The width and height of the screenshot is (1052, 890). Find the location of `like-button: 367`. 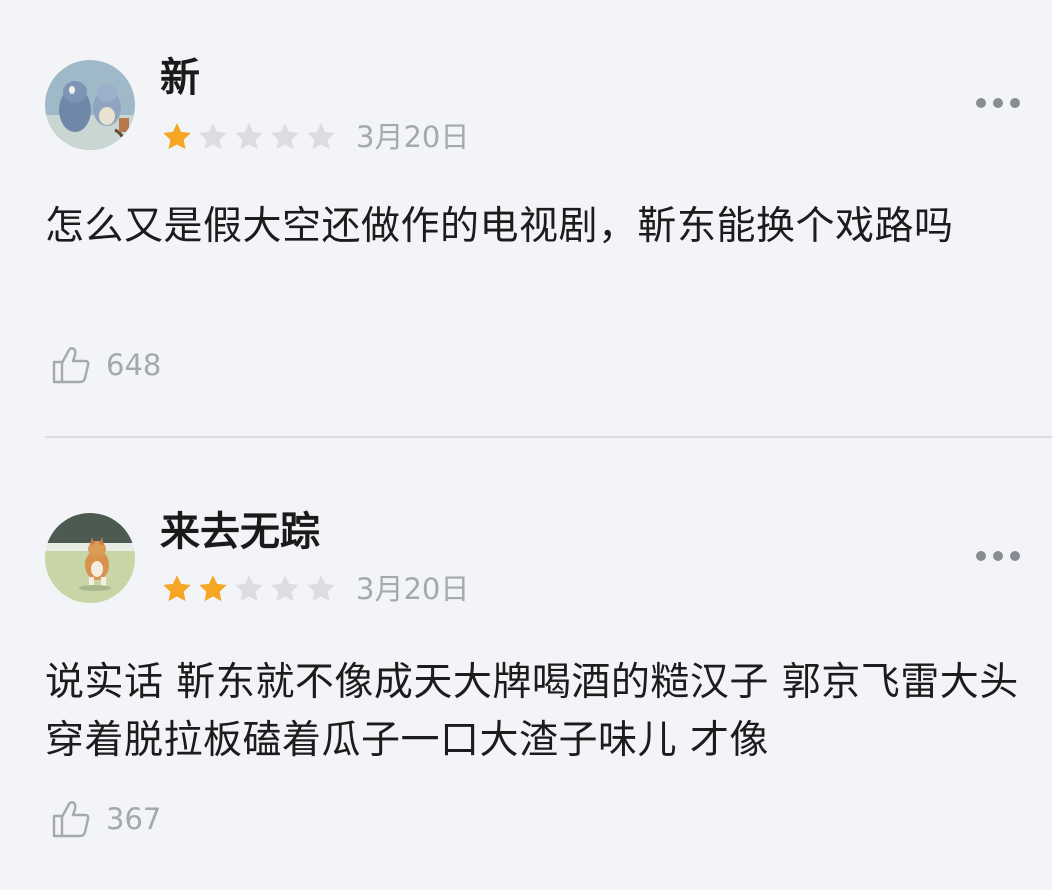

like-button: 367 is located at coordinates (105, 819).